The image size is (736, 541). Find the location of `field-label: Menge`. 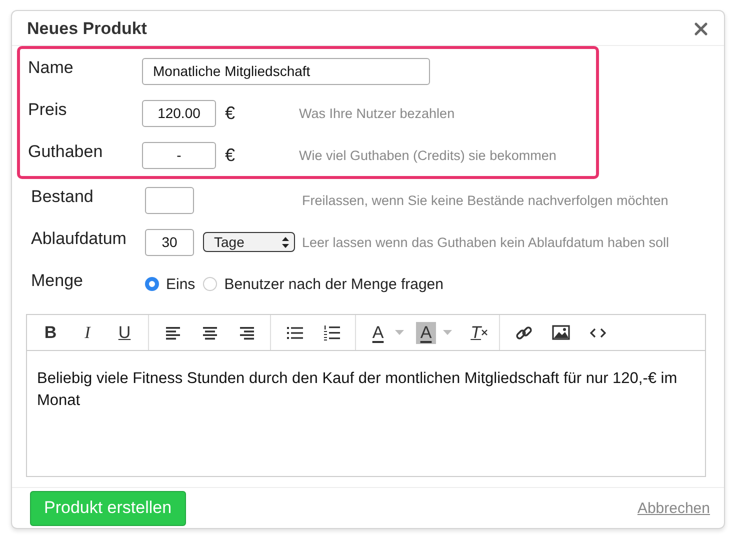

field-label: Menge is located at coordinates (57, 280).